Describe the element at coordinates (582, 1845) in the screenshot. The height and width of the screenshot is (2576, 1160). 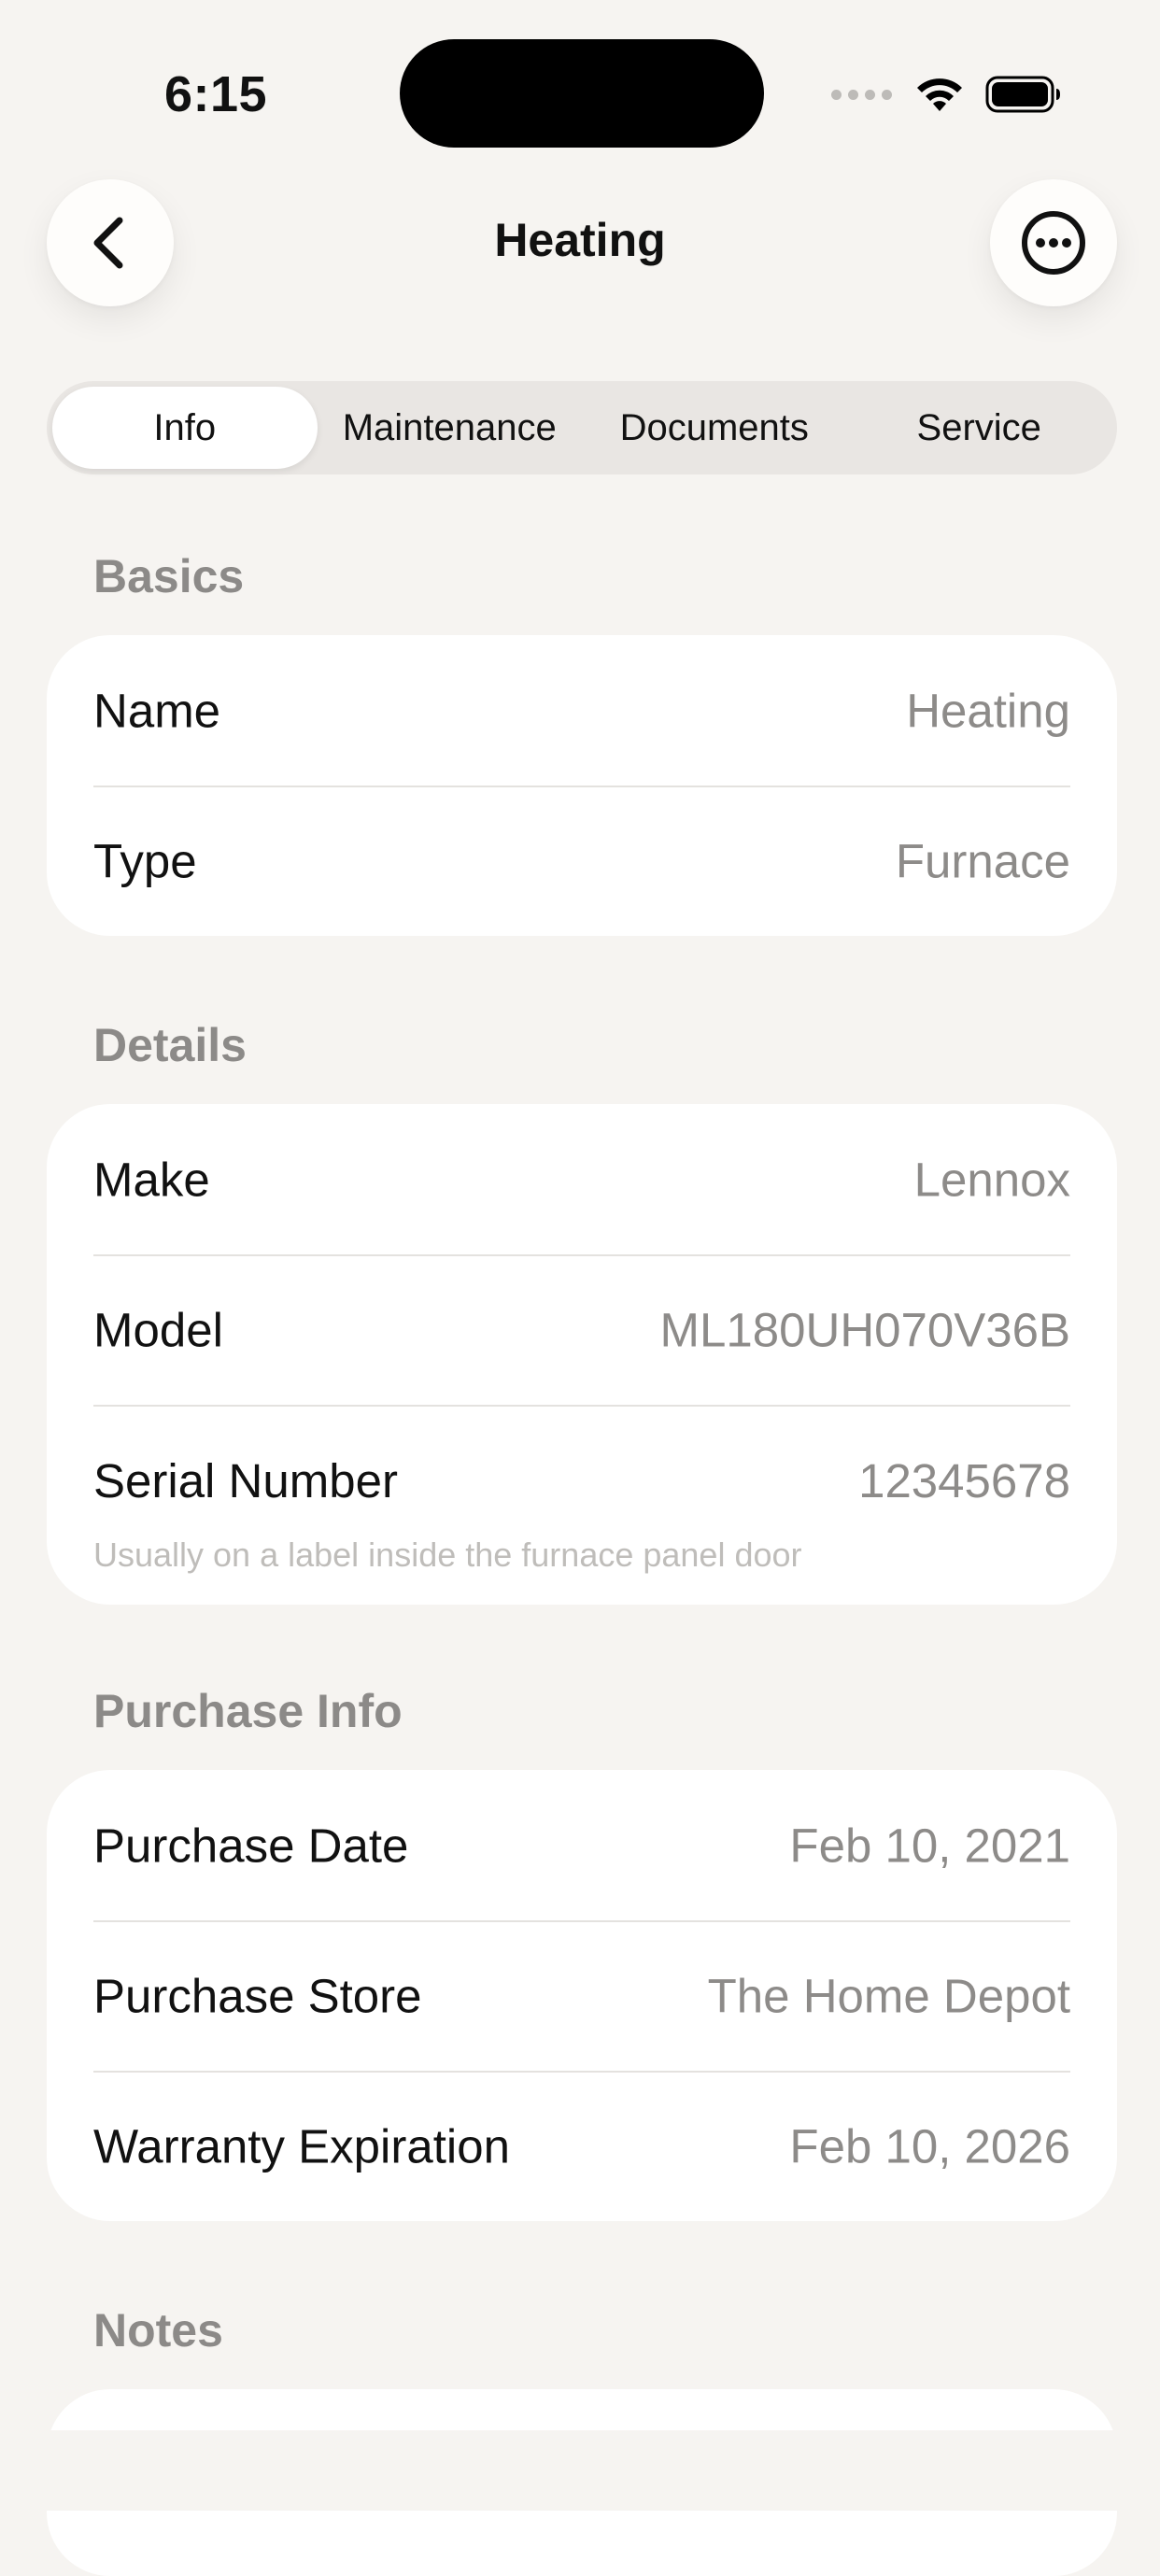
I see `purchase-date-row: Purchase Date Feb 10, 2021` at that location.